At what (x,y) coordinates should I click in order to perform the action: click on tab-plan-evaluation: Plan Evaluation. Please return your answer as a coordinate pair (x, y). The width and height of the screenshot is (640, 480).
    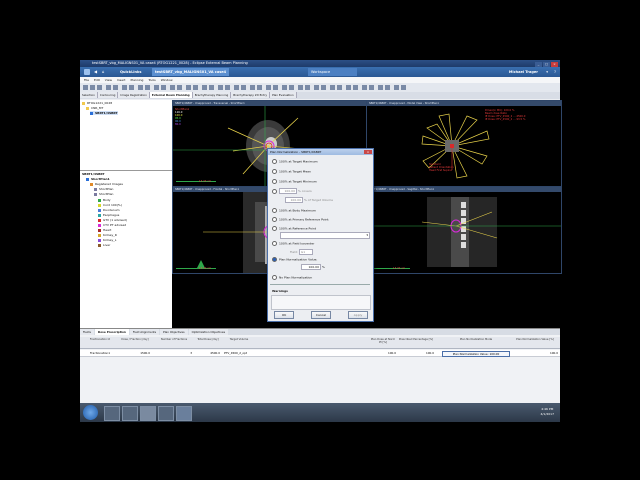
    Looking at the image, I should click on (283, 95).